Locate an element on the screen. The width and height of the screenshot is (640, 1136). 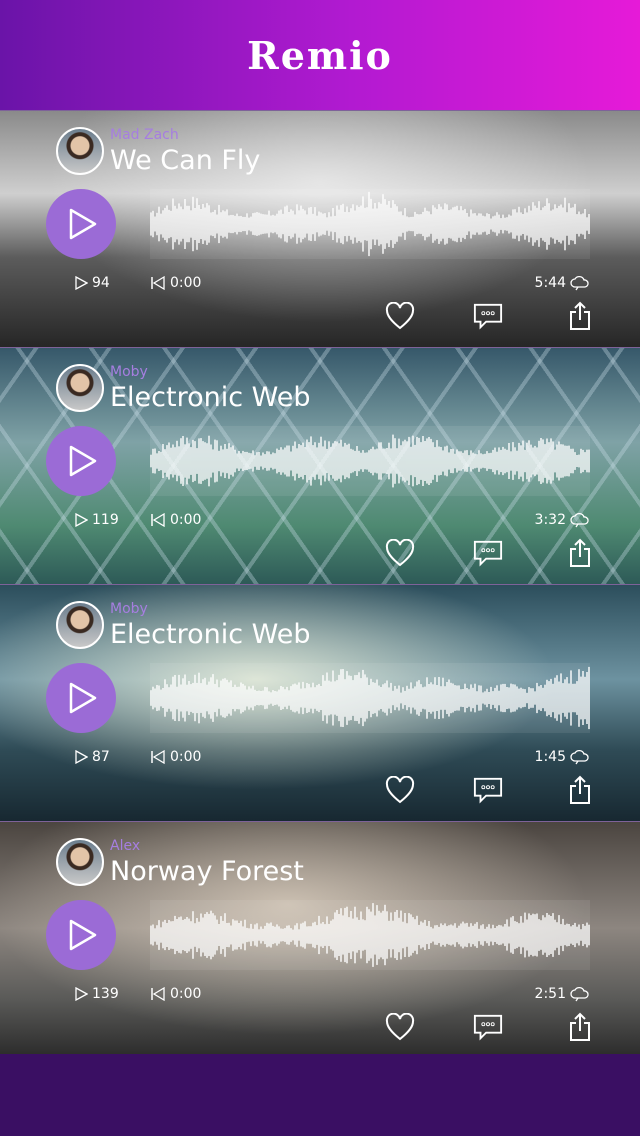
play-count-value: 139 is located at coordinates (105, 994).